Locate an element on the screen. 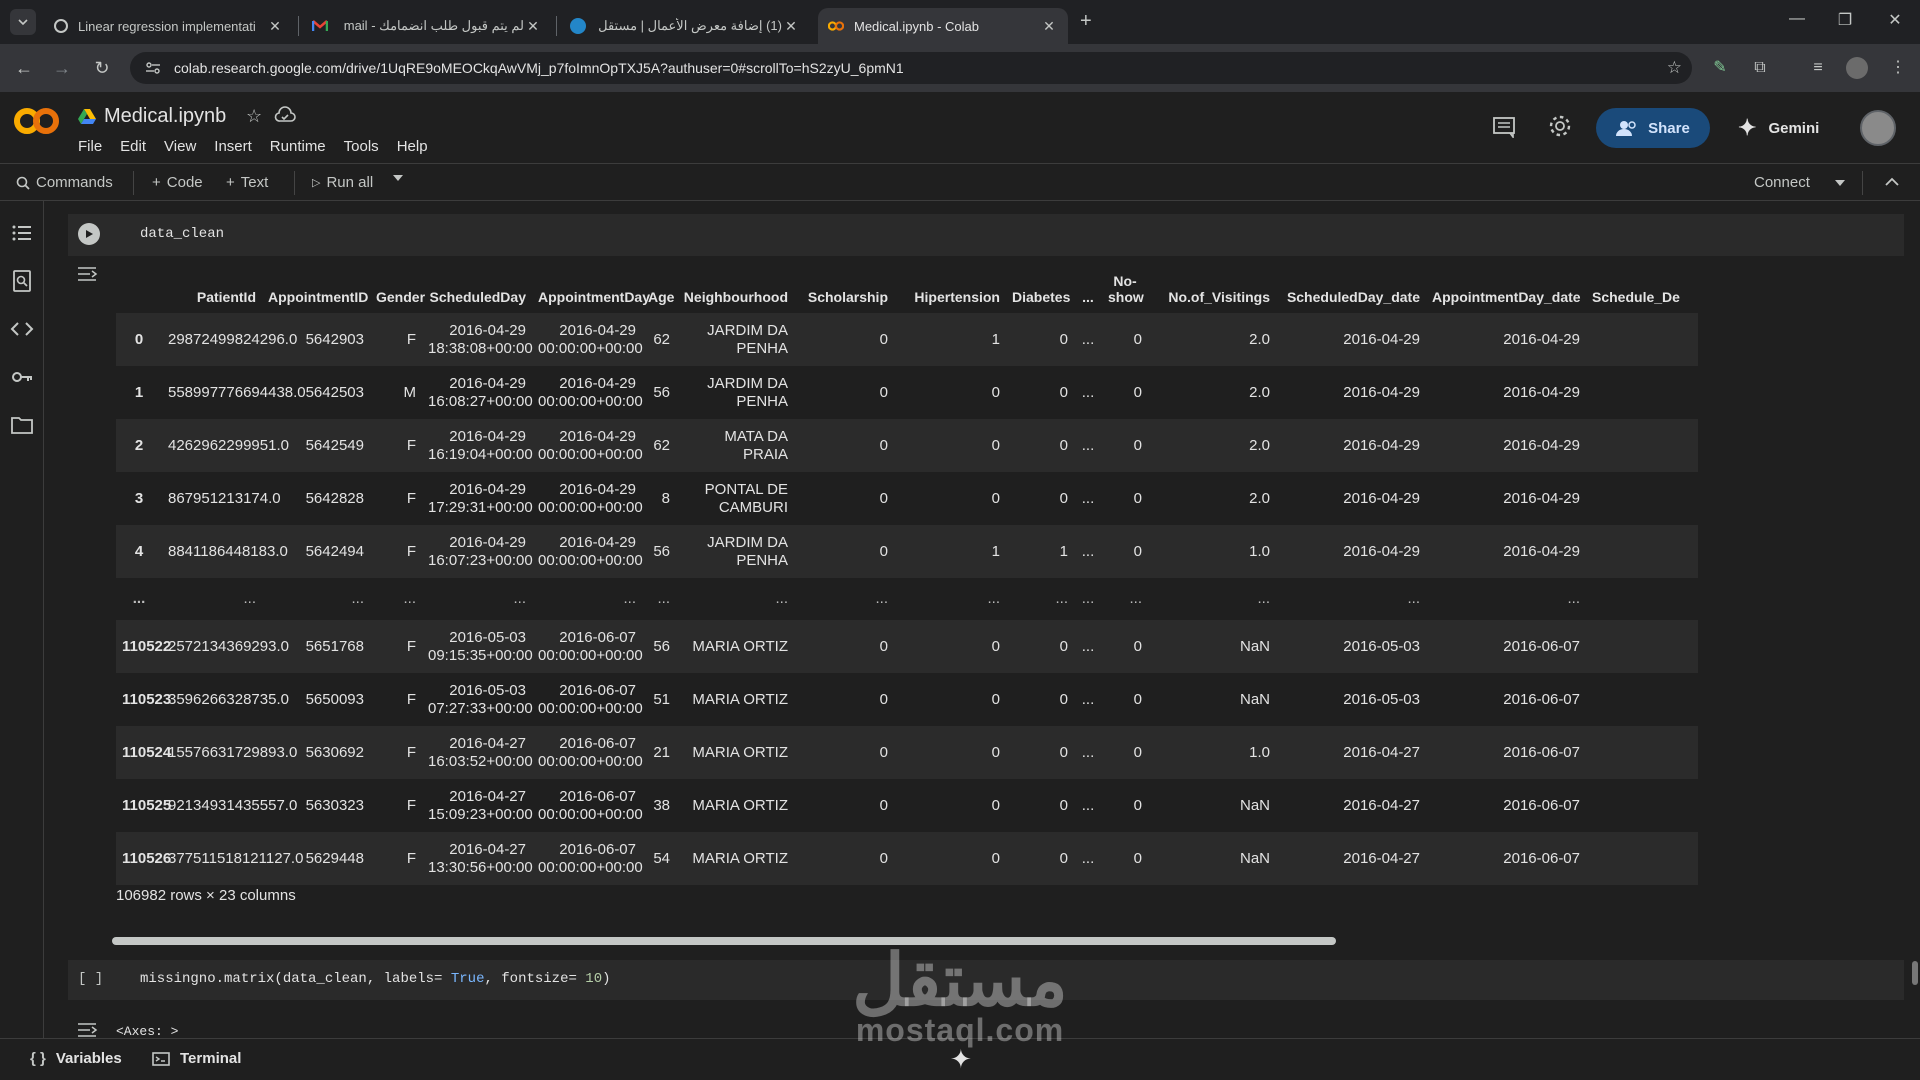 The width and height of the screenshot is (1920, 1080). browser-menu-icon: ⋮ is located at coordinates (1898, 68).